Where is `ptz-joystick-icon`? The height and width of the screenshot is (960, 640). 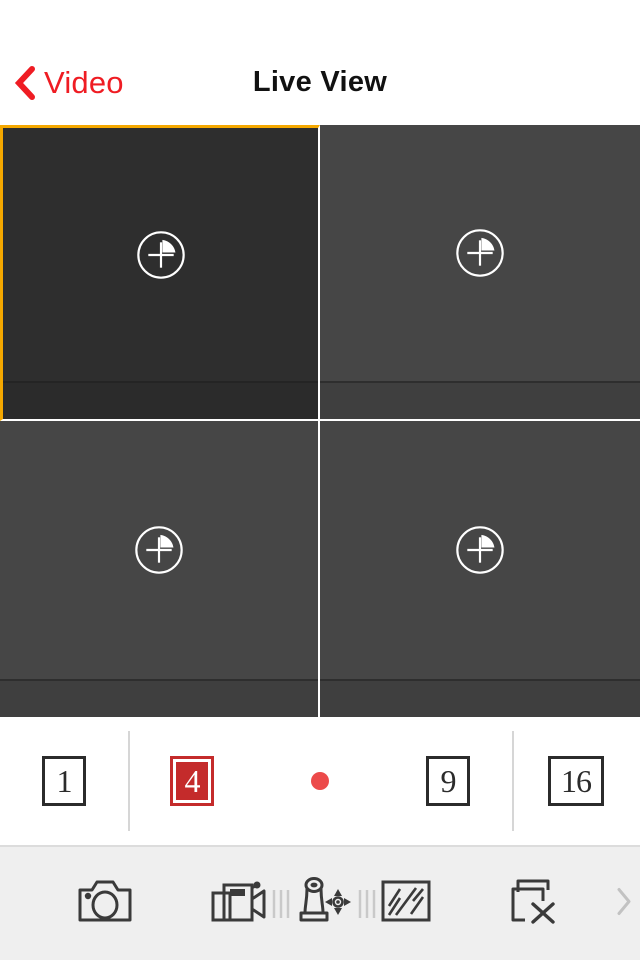 ptz-joystick-icon is located at coordinates (324, 903).